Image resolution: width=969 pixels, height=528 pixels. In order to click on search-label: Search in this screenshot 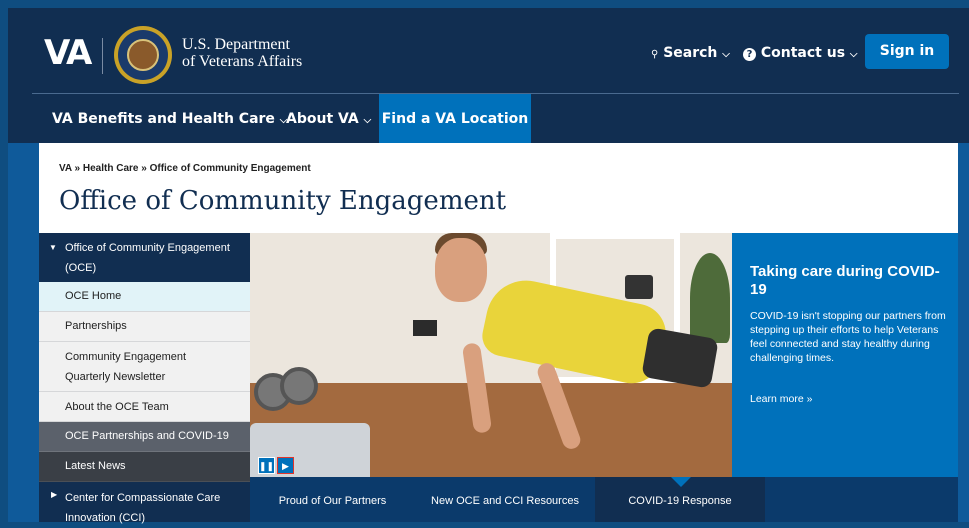, I will do `click(690, 53)`.